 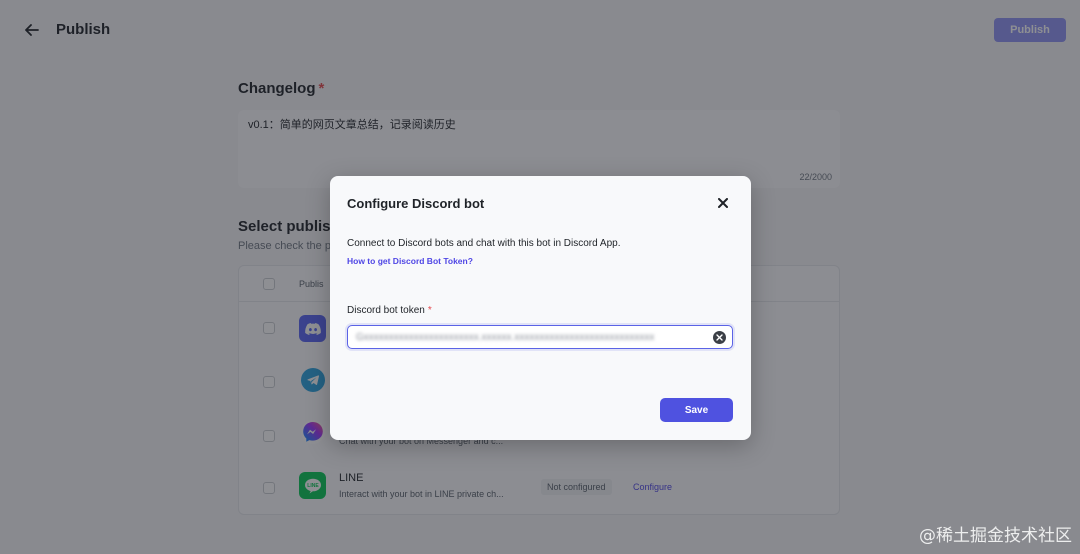 I want to click on token-help-link: How to get Discord Bot Token?, so click(x=410, y=261).